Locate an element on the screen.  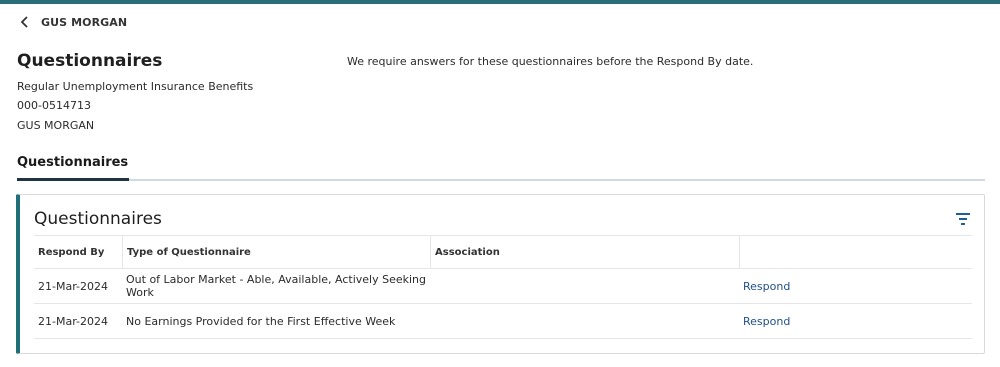
column-header-action is located at coordinates (853, 252).